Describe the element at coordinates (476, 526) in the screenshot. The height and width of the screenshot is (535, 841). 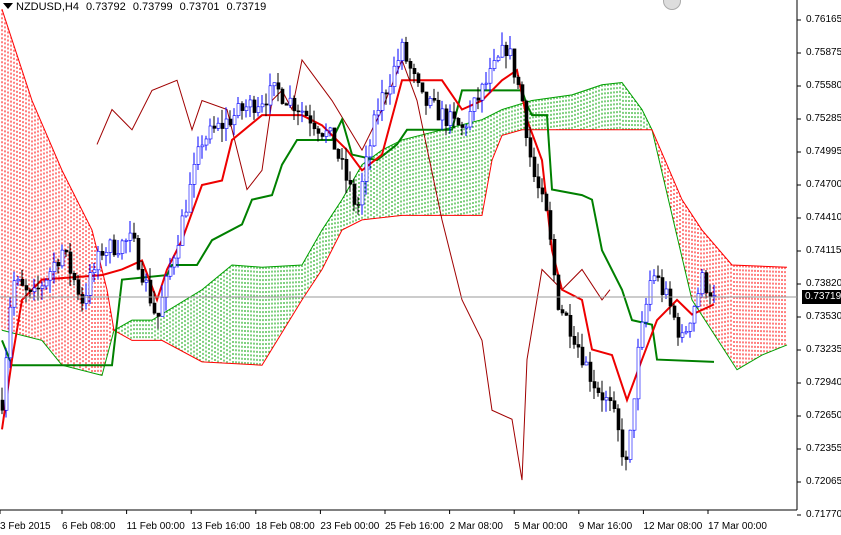
I see `time-tick-label: 2 Mar 08:00` at that location.